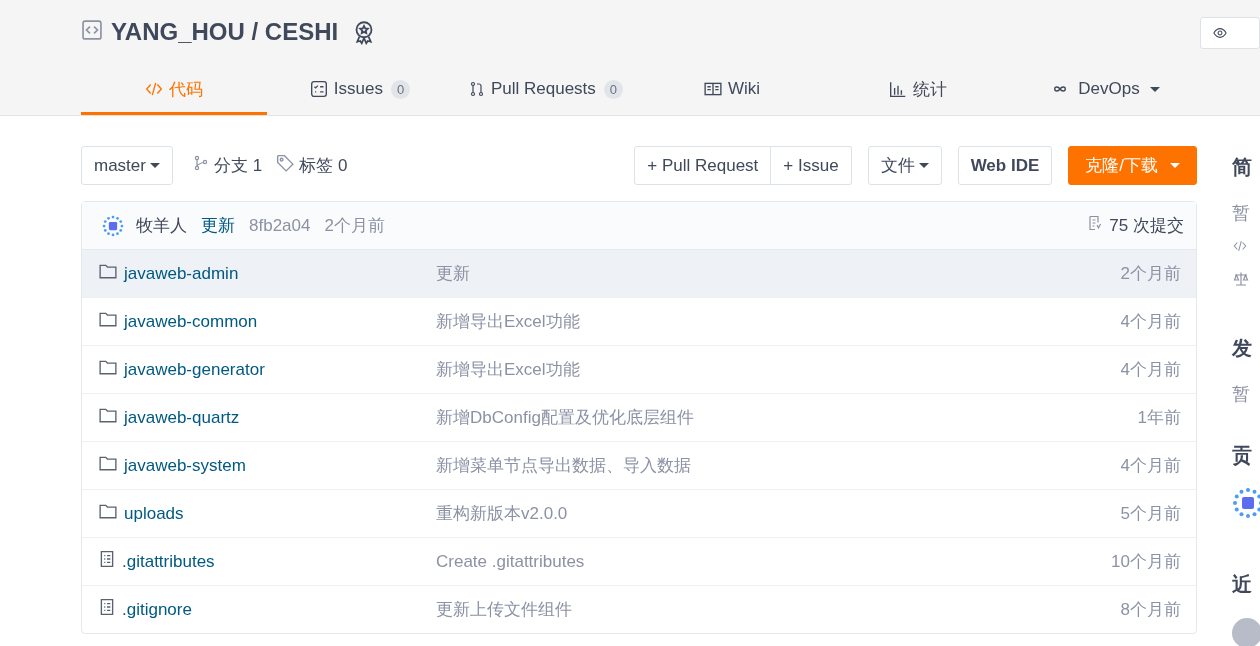  Describe the element at coordinates (732, 89) in the screenshot. I see `nav-tab: Wiki` at that location.